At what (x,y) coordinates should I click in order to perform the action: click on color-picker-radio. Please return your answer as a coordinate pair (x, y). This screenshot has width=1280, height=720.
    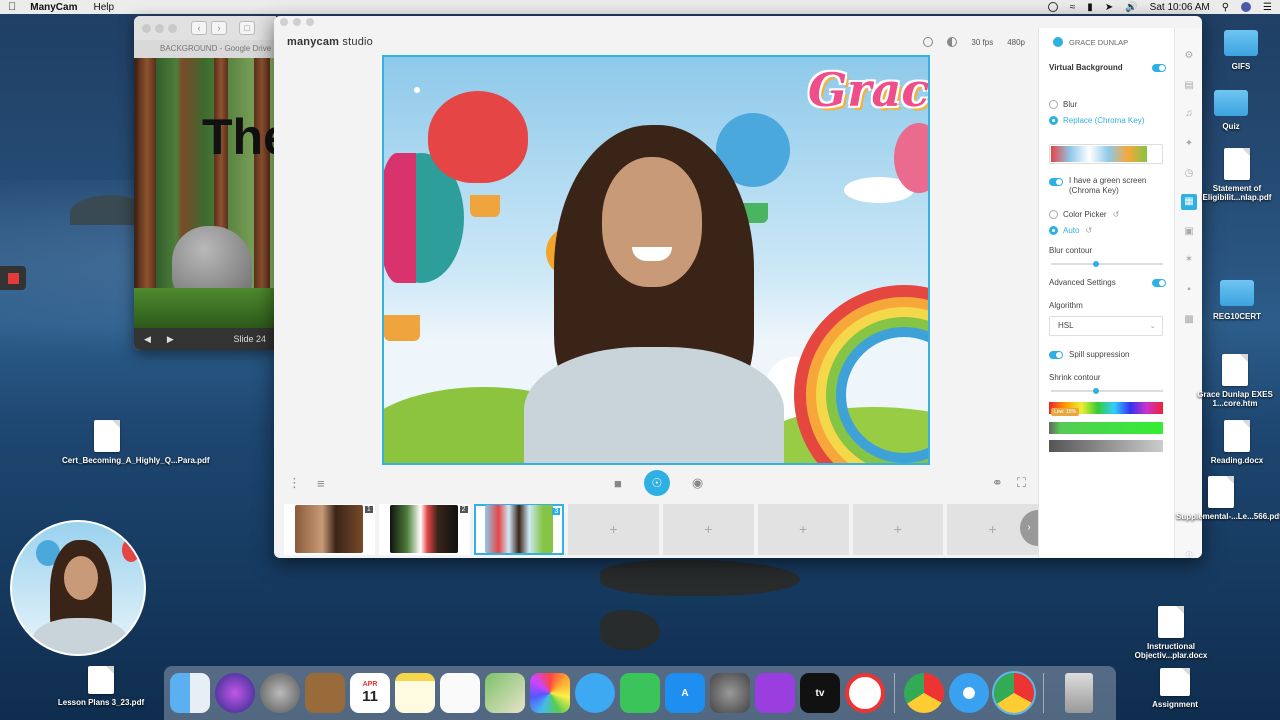
    Looking at the image, I should click on (1053, 214).